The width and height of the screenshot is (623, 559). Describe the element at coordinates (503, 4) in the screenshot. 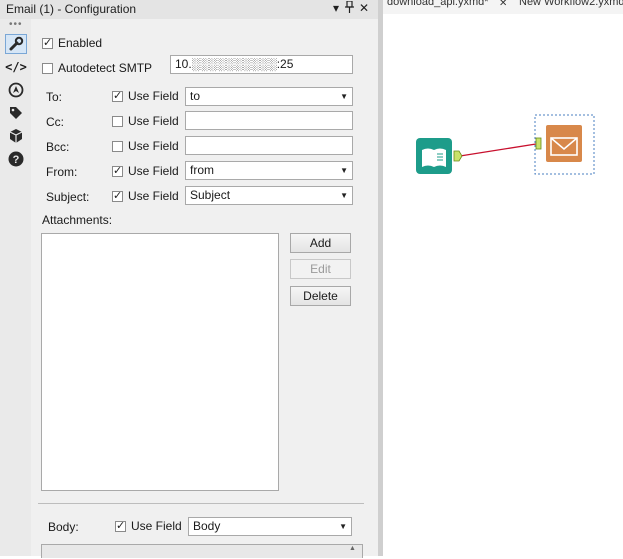

I see `tab-close-icon: ✕` at that location.